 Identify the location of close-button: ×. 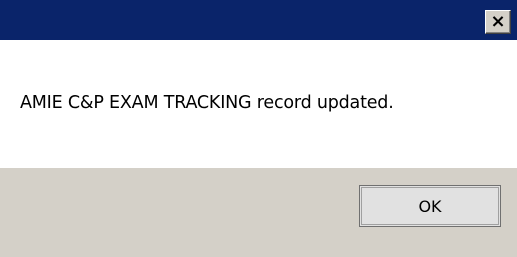
(498, 22).